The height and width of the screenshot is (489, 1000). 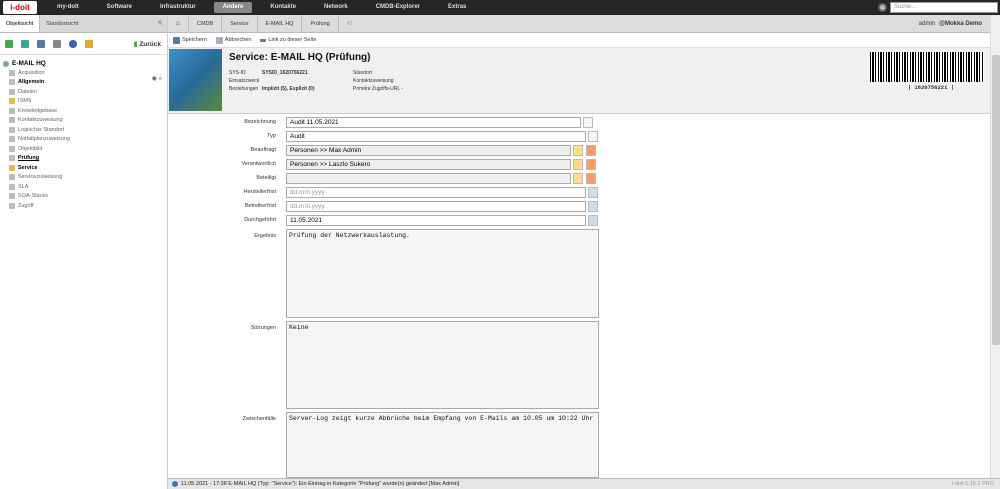 What do you see at coordinates (20, 7) in the screenshot?
I see `app-logo: i-doit` at bounding box center [20, 7].